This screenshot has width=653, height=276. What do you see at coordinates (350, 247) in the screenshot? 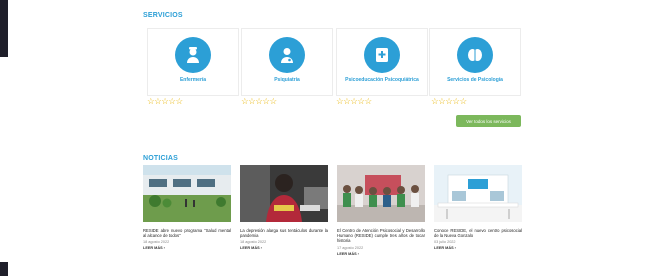
I see `news-date: 17 agosto 2022` at bounding box center [350, 247].